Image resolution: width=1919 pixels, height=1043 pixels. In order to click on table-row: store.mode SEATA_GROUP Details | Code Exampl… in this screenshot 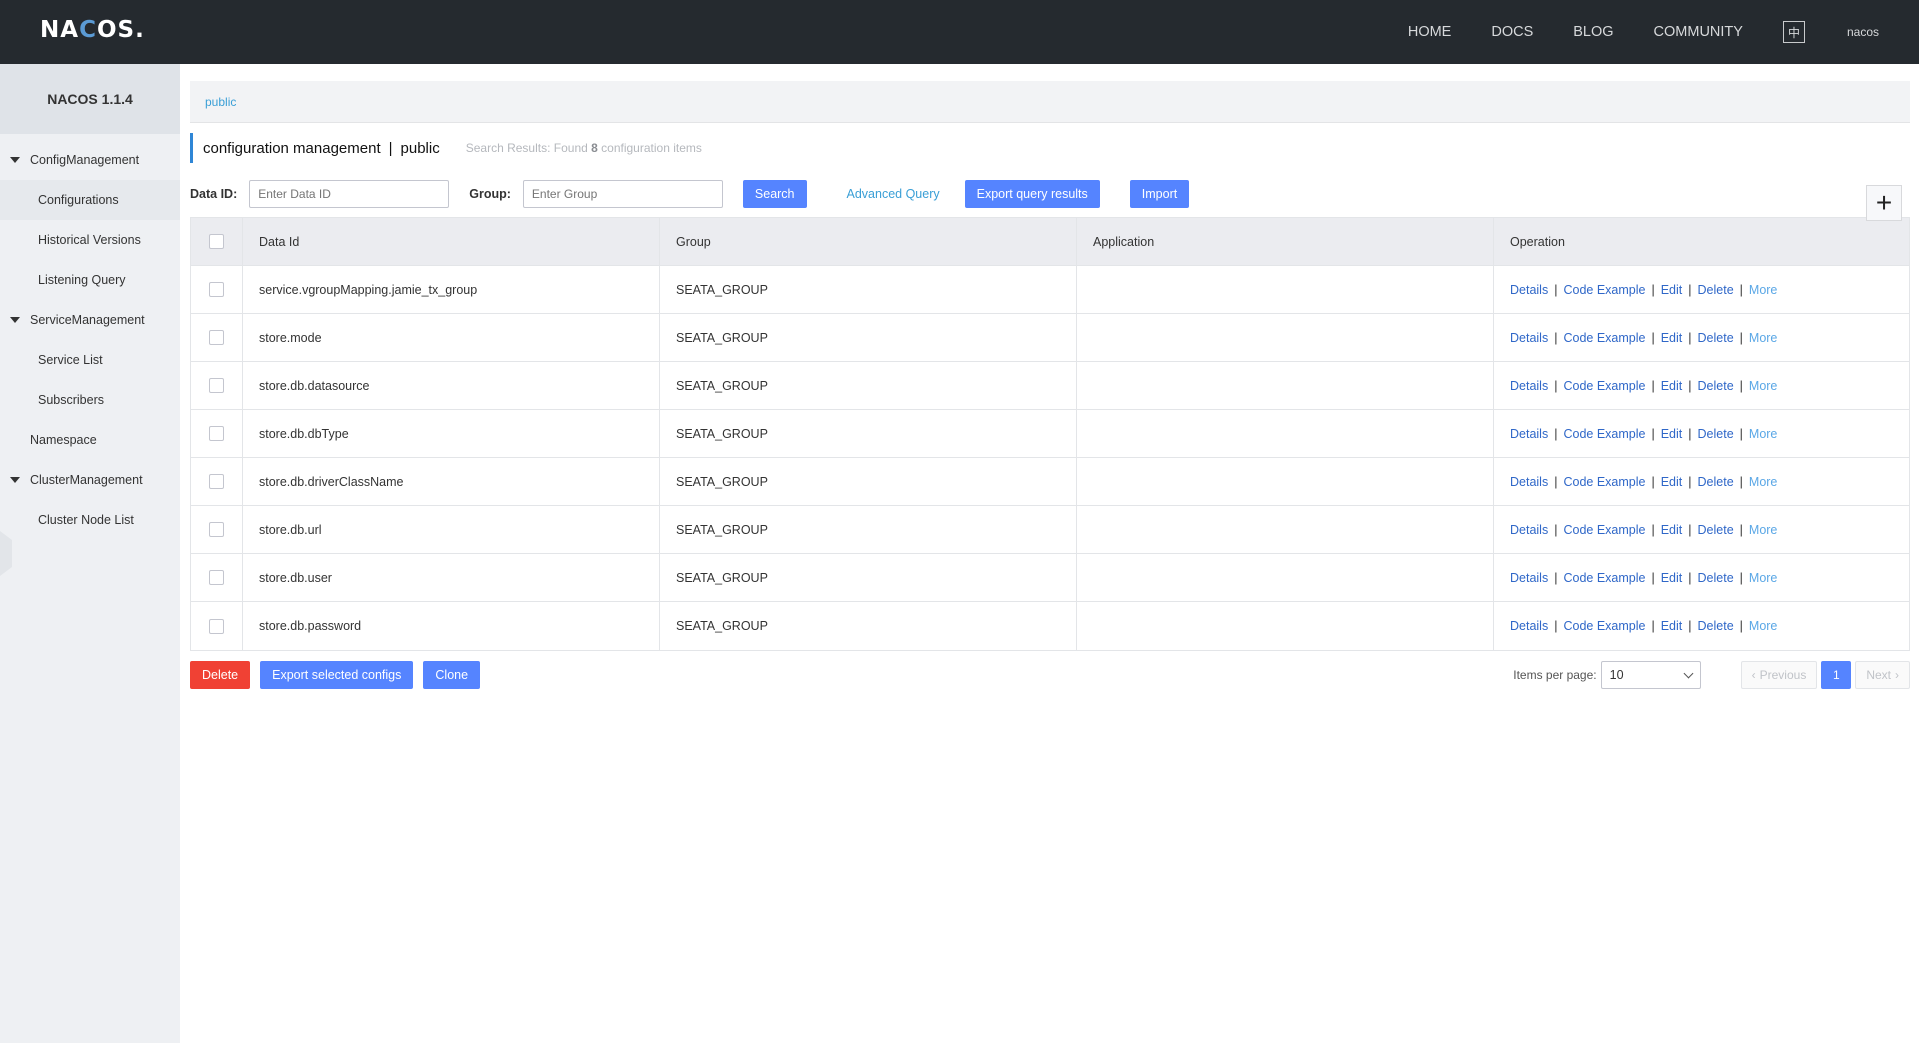, I will do `click(1050, 338)`.